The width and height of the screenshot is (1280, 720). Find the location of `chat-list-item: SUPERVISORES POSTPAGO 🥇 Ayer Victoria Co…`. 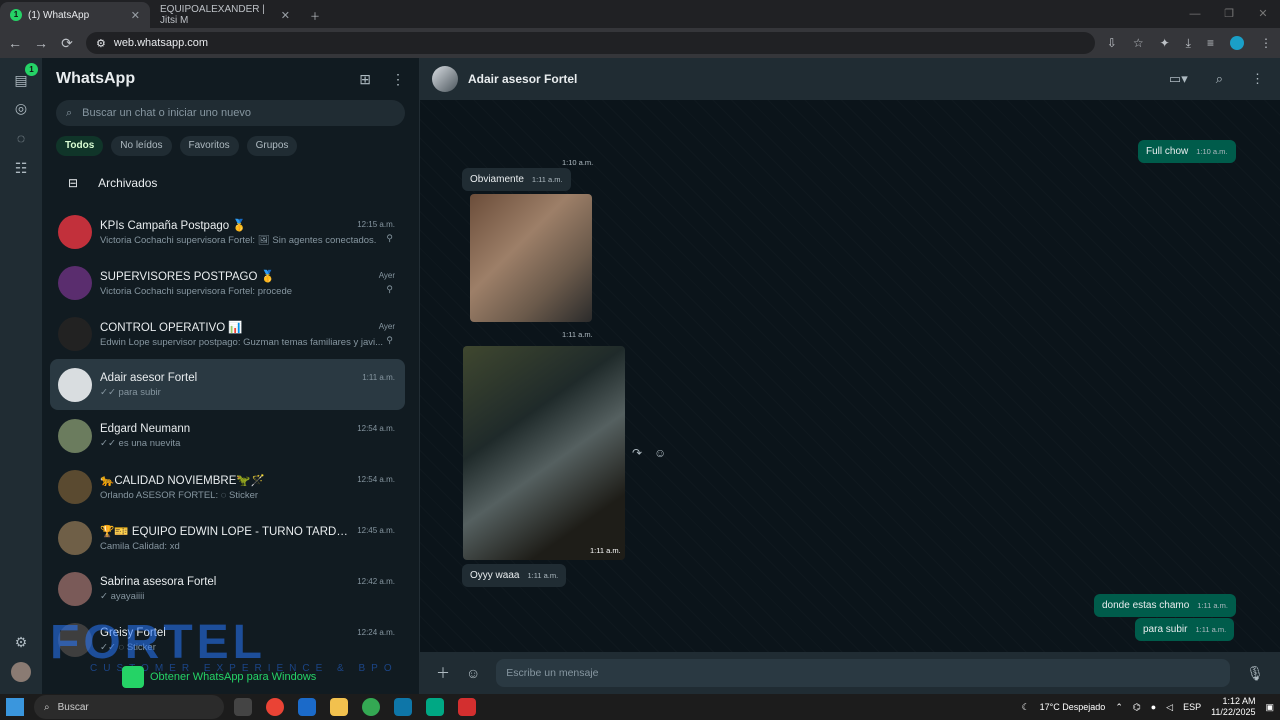

chat-list-item: SUPERVISORES POSTPAGO 🥇 Ayer Victoria Co… is located at coordinates (227, 282).